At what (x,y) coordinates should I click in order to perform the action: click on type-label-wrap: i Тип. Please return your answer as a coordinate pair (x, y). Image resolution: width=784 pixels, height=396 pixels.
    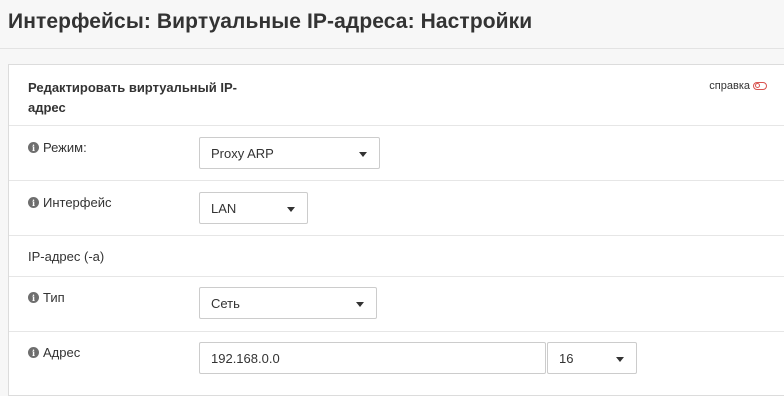
    Looking at the image, I should click on (46, 297).